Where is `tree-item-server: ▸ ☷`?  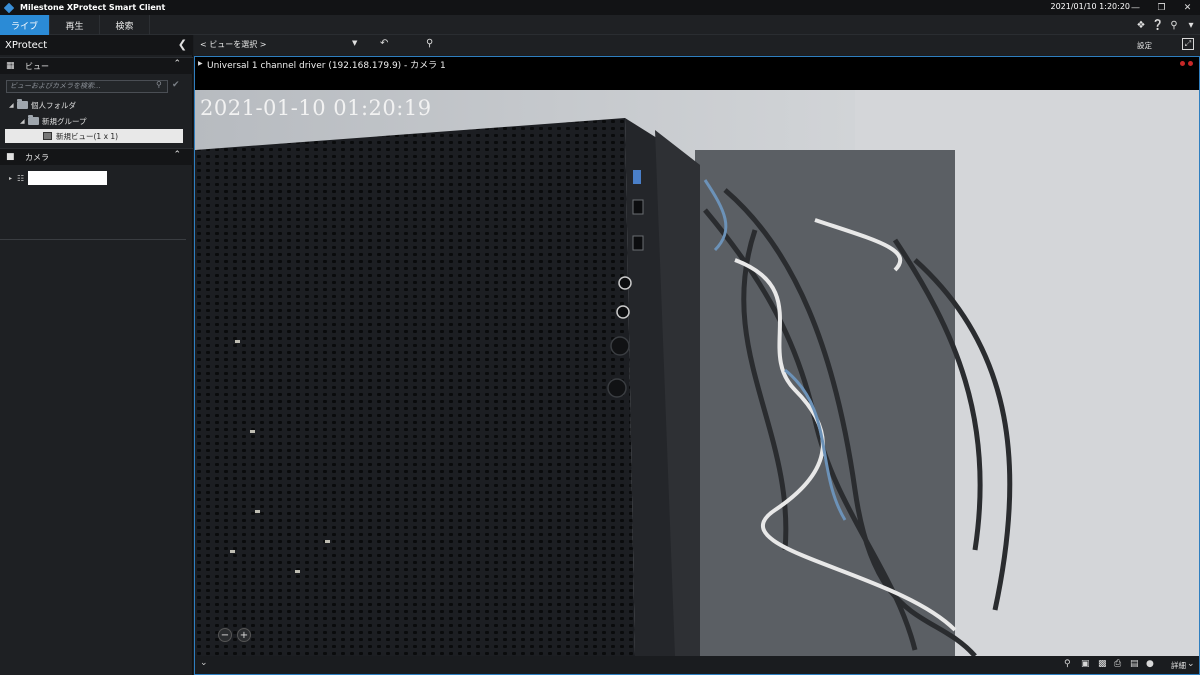 tree-item-server: ▸ ☷ is located at coordinates (58, 178).